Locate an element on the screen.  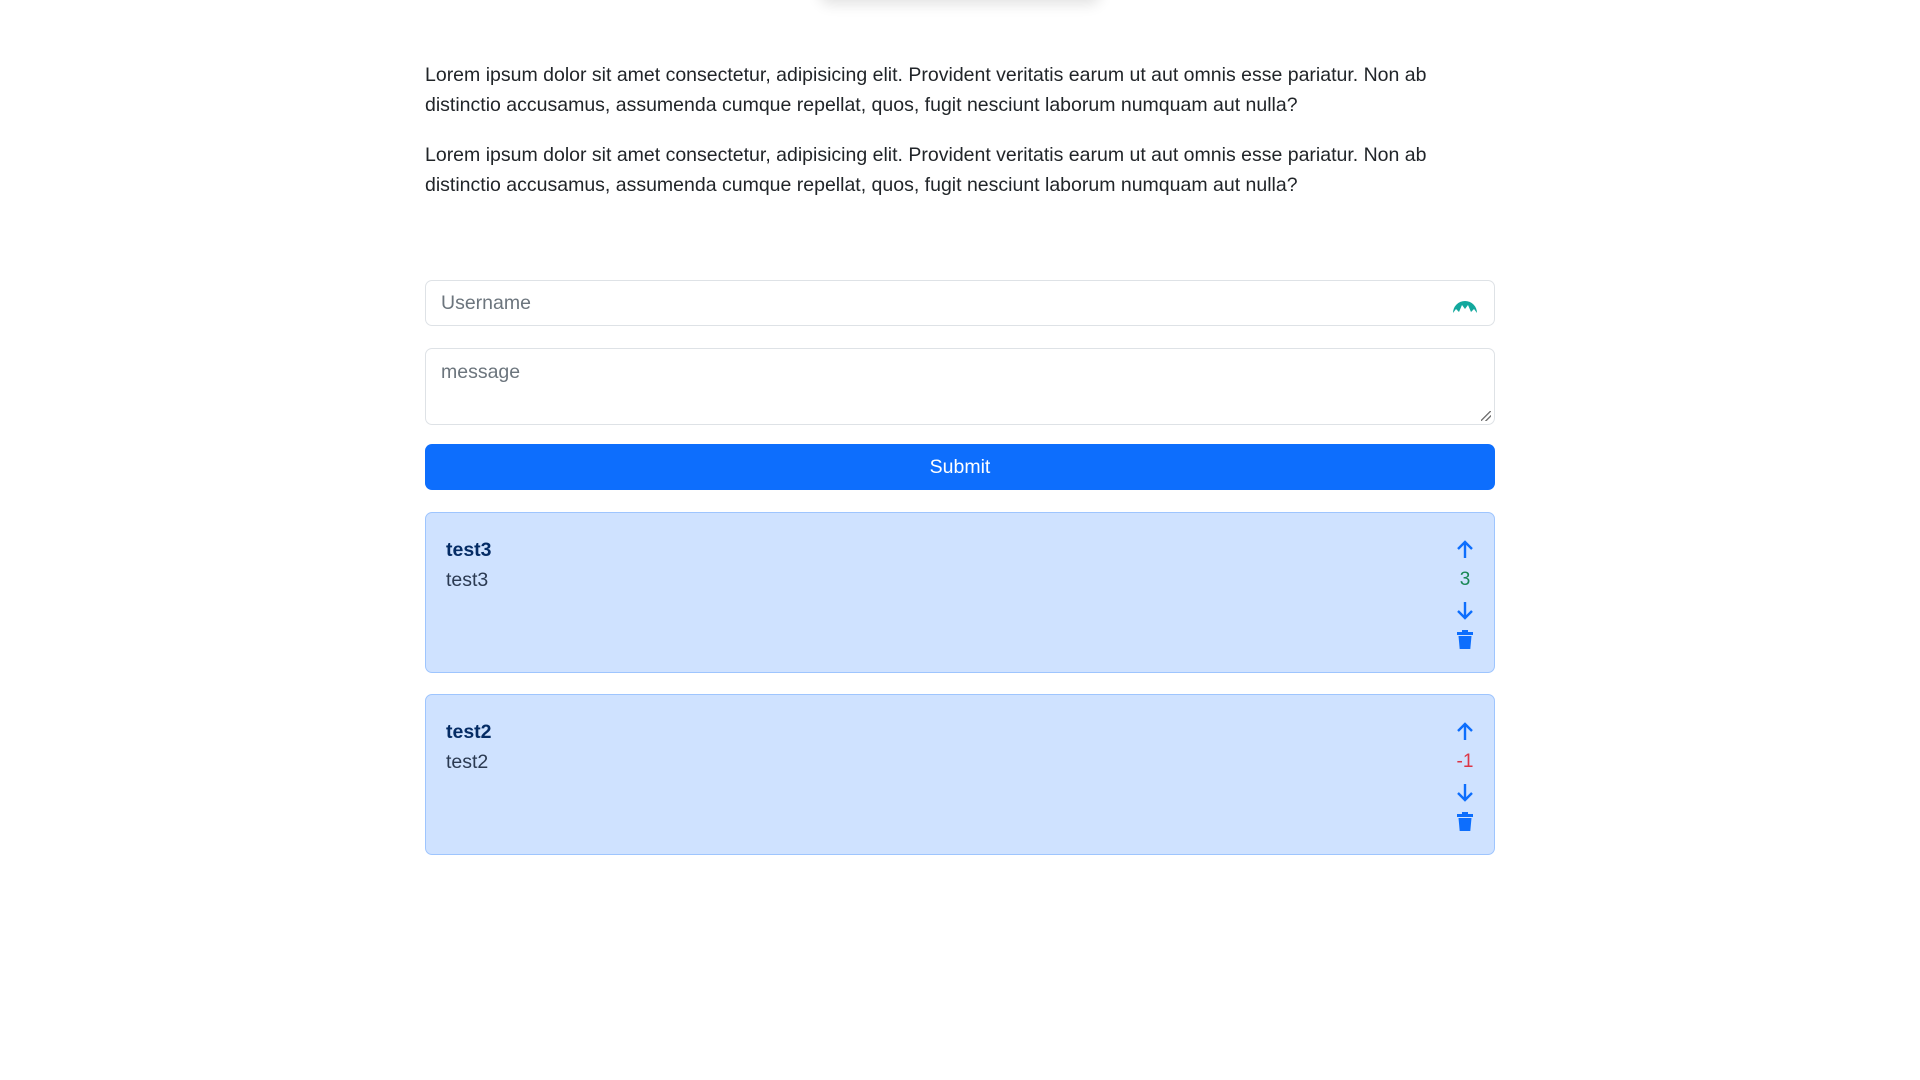
resize-handle is located at coordinates (1486, 416).